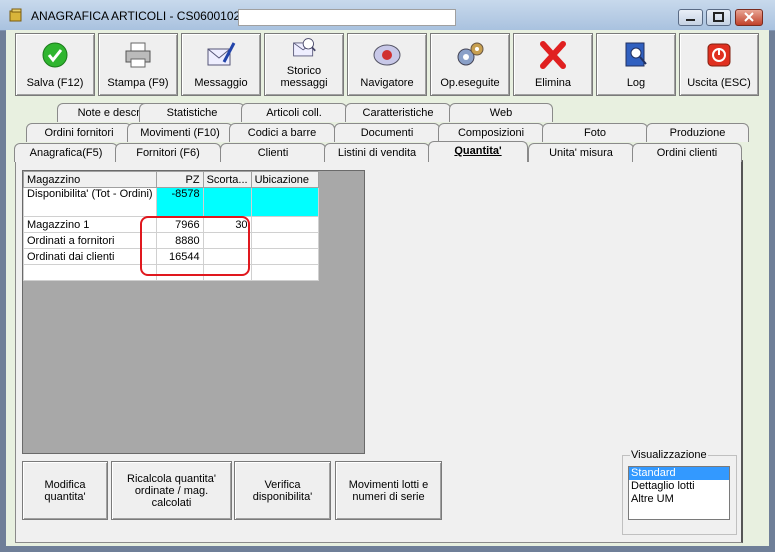  I want to click on message-button: Messaggio, so click(221, 64).